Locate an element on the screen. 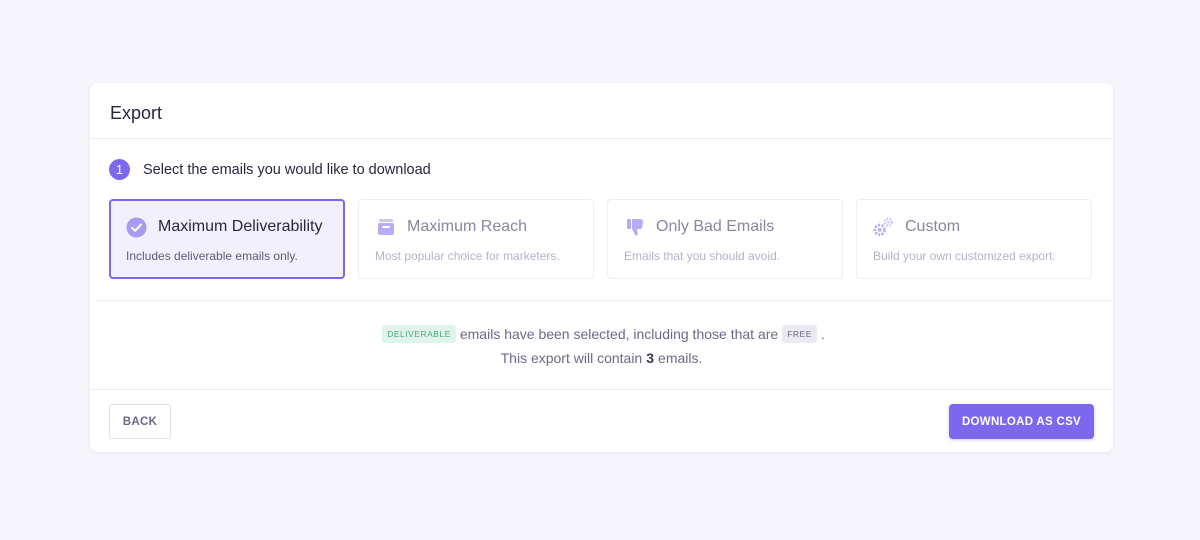 The image size is (1200, 540). back-button: BACK is located at coordinates (140, 421).